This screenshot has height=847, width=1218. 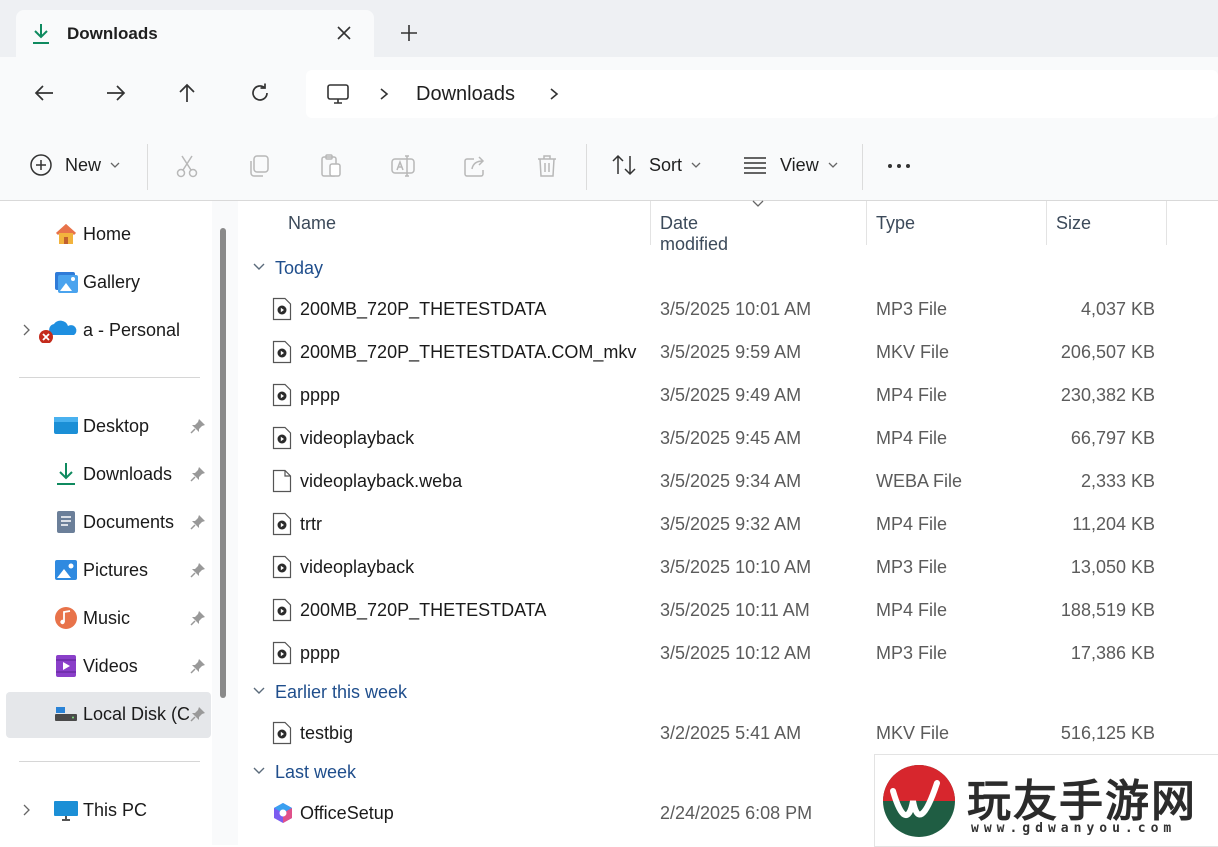 I want to click on forward-arrow-icon, so click(x=116, y=93).